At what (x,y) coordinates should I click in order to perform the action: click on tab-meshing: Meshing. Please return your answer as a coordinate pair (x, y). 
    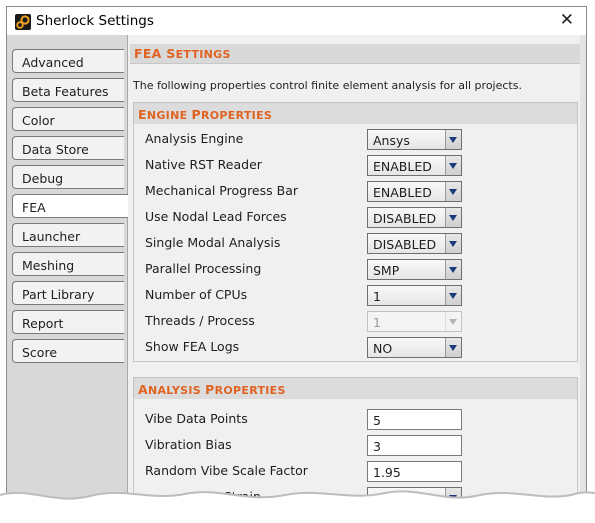
    Looking at the image, I should click on (68, 264).